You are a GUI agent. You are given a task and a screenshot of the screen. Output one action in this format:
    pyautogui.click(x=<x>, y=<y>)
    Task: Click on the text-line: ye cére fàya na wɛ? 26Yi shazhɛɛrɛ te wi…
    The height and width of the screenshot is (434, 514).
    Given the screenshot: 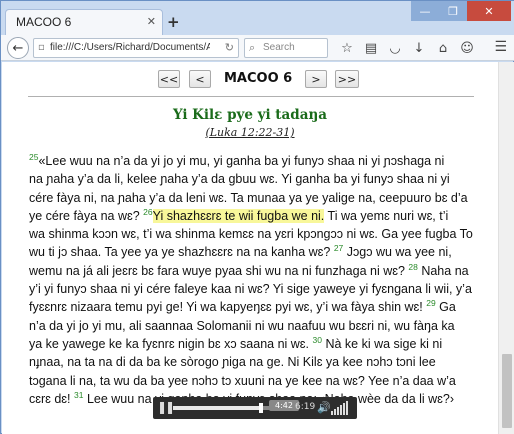 What is the action you would take?
    pyautogui.click(x=239, y=214)
    